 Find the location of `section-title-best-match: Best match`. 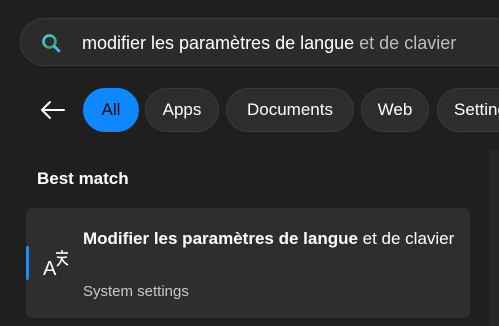

section-title-best-match: Best match is located at coordinates (83, 178).